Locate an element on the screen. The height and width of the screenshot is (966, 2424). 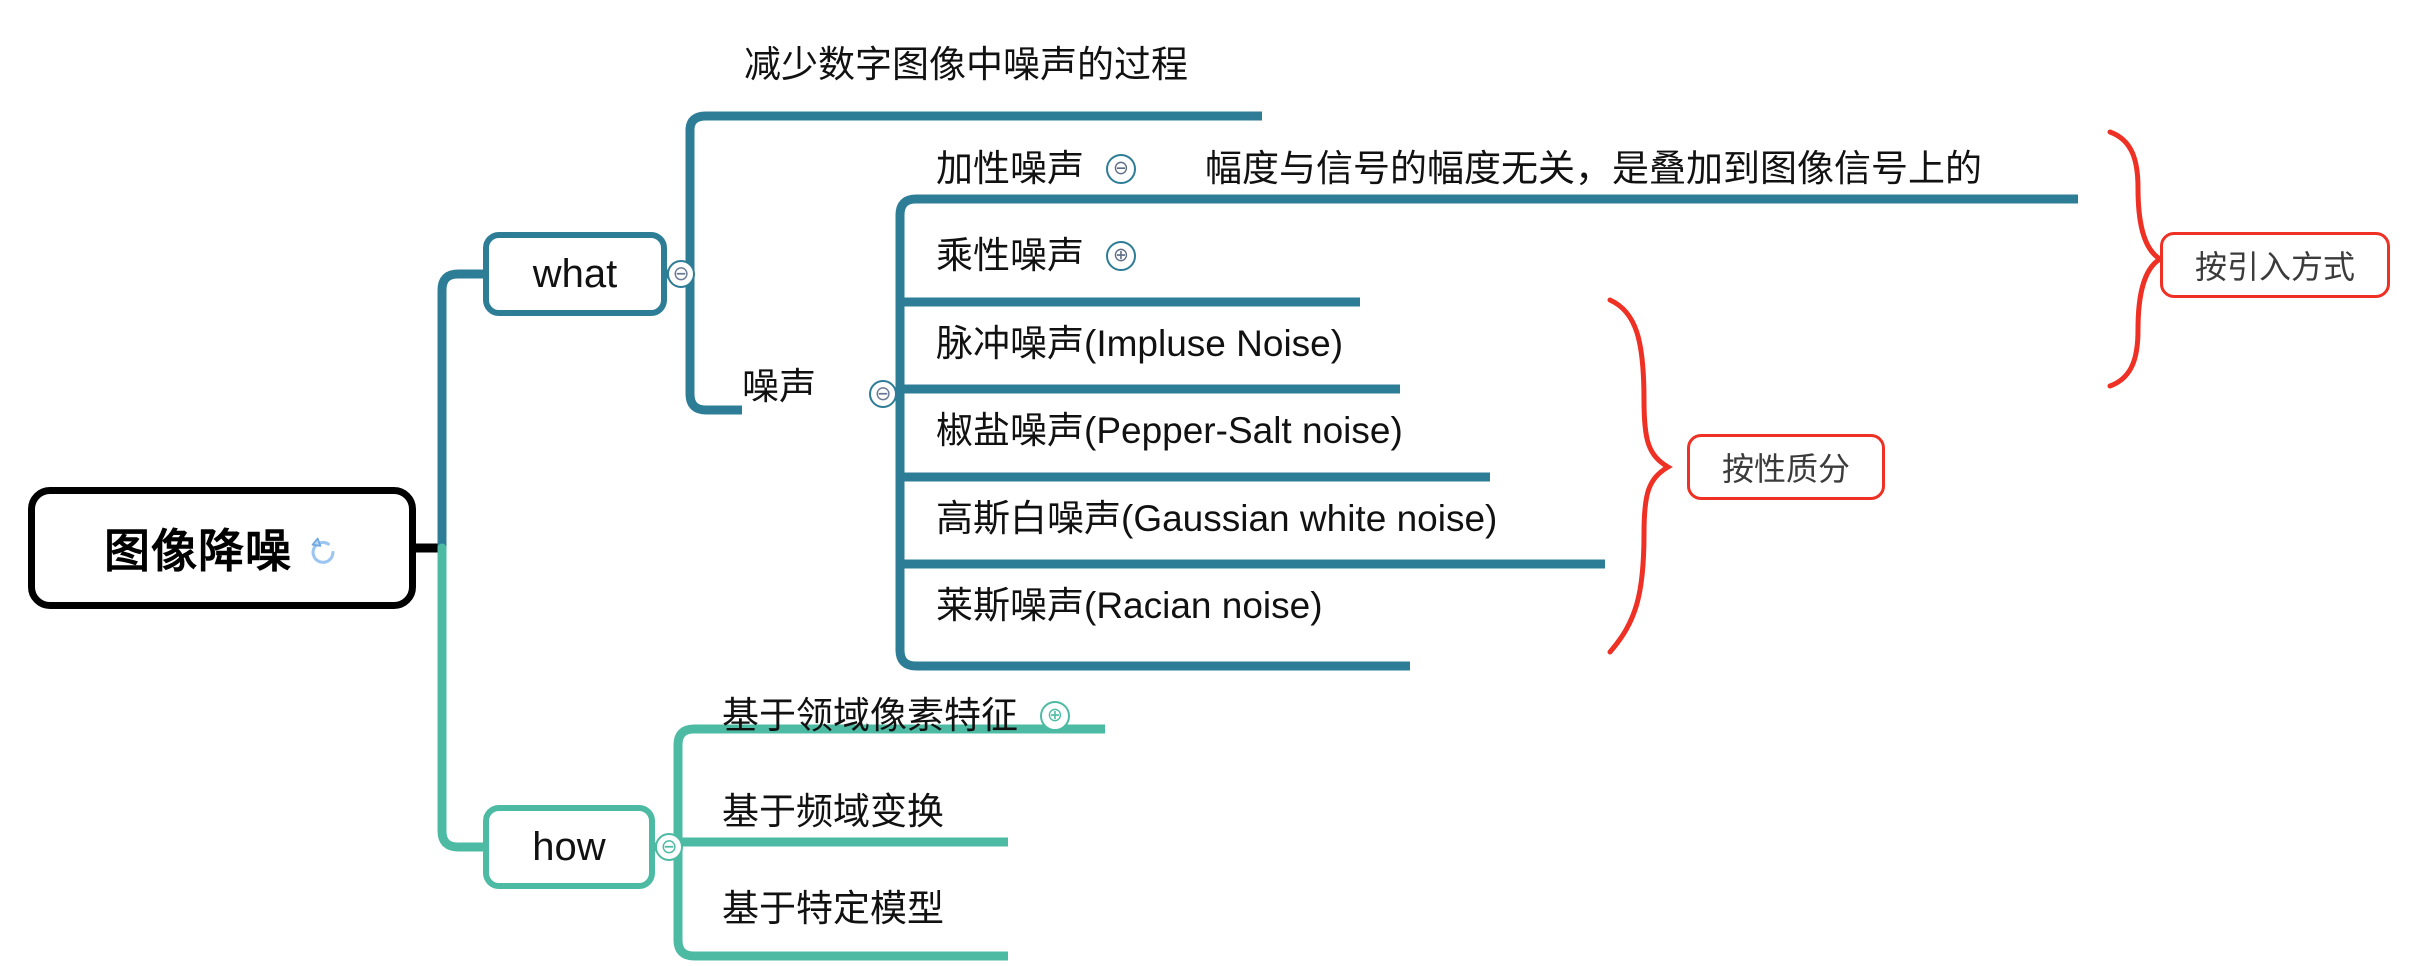
collapse-toggle-noise: ⊖ is located at coordinates (883, 394).